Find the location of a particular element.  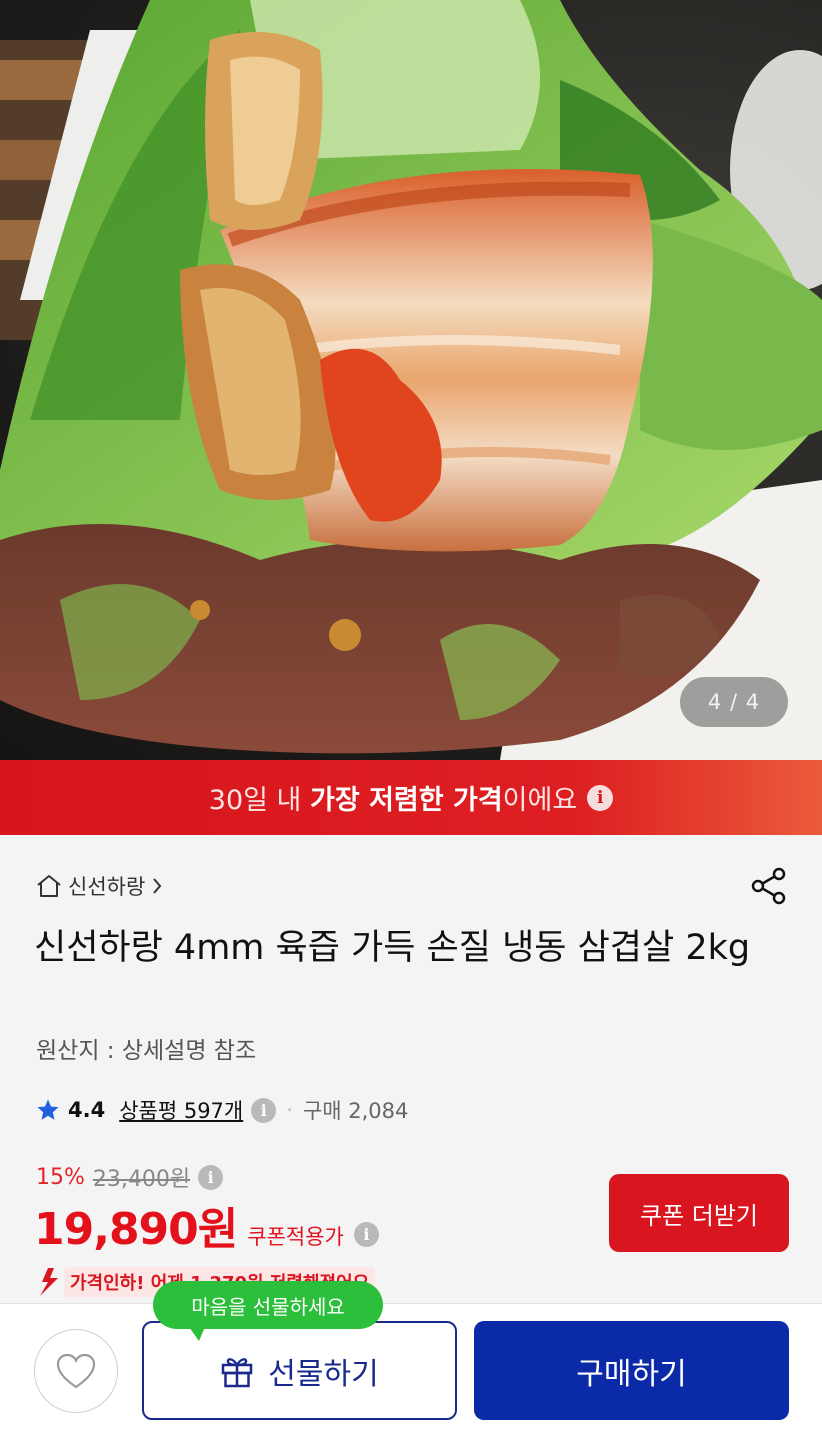

origin-info: 원산지 : 상세설명 참조 is located at coordinates (146, 1051).